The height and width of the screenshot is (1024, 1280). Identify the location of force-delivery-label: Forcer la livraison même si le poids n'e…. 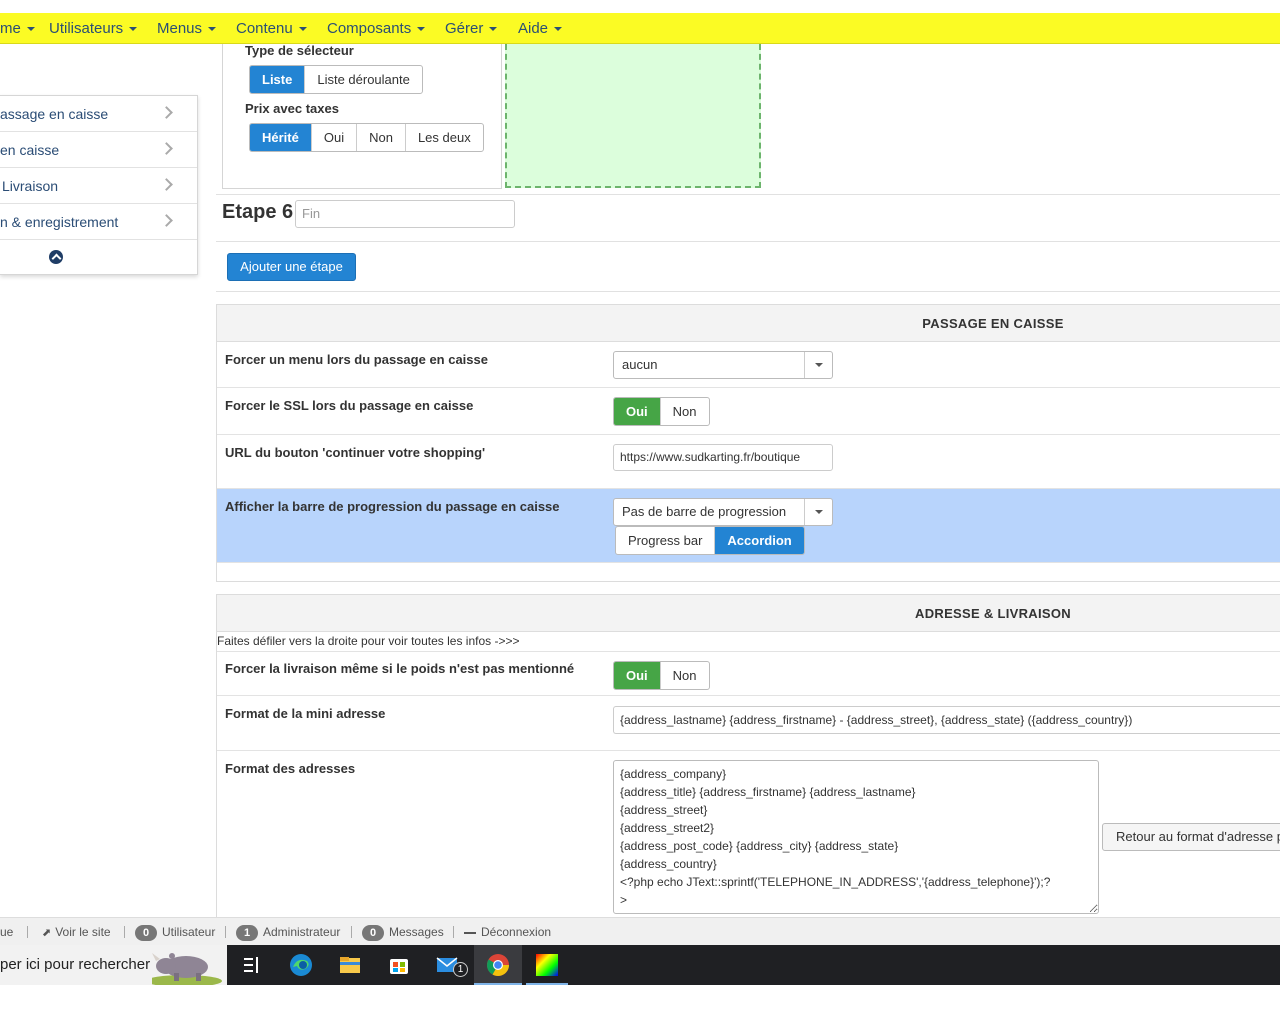
(400, 668).